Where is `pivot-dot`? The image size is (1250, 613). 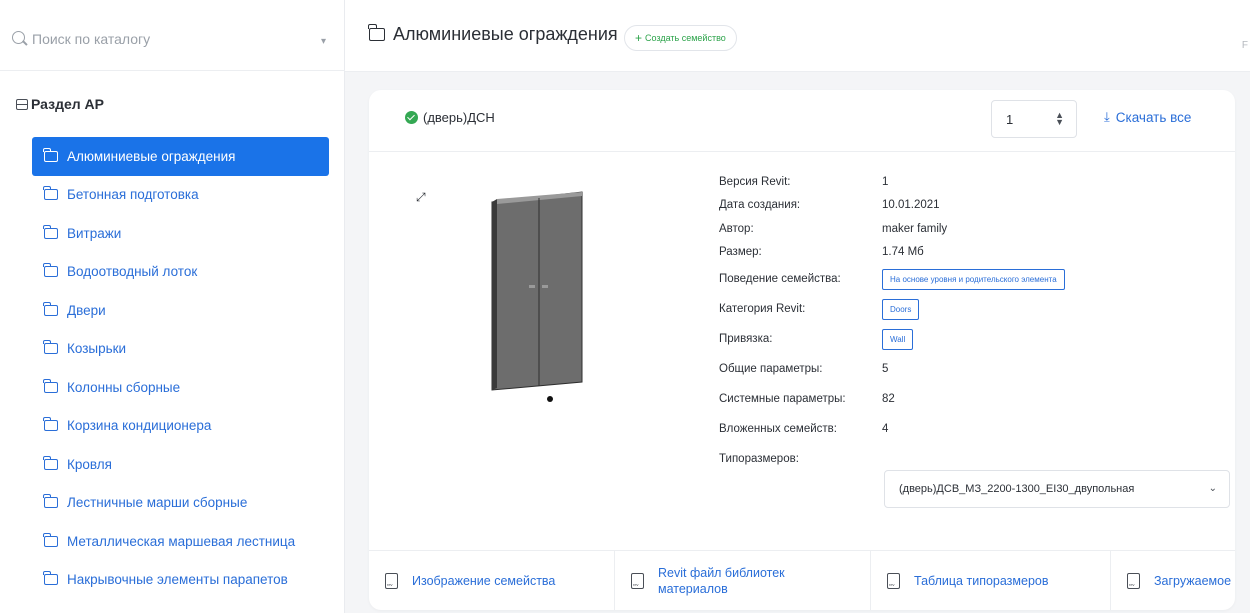
pivot-dot is located at coordinates (550, 399).